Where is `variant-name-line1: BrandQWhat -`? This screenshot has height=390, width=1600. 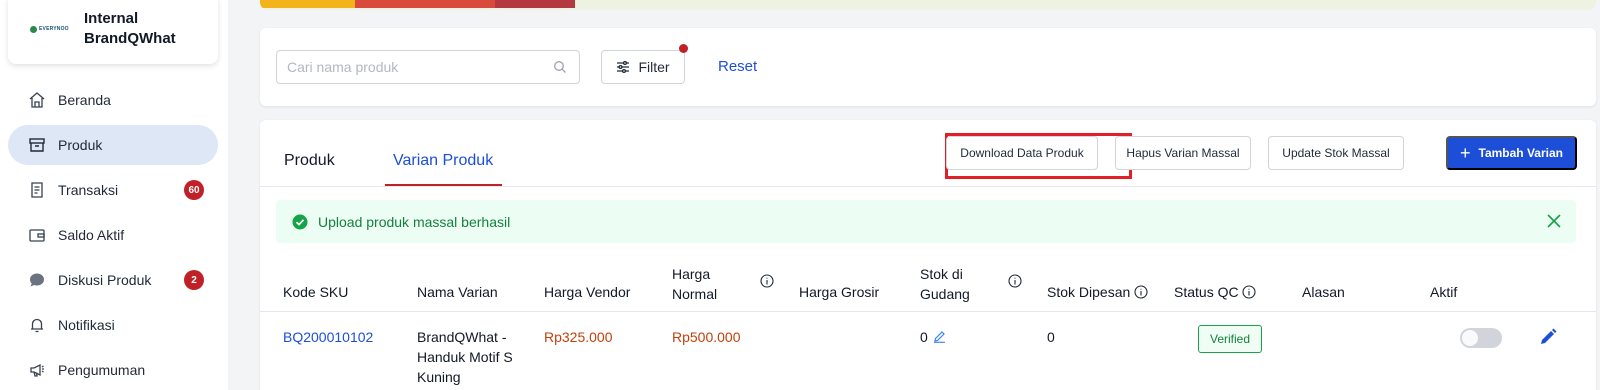 variant-name-line1: BrandQWhat - is located at coordinates (462, 337).